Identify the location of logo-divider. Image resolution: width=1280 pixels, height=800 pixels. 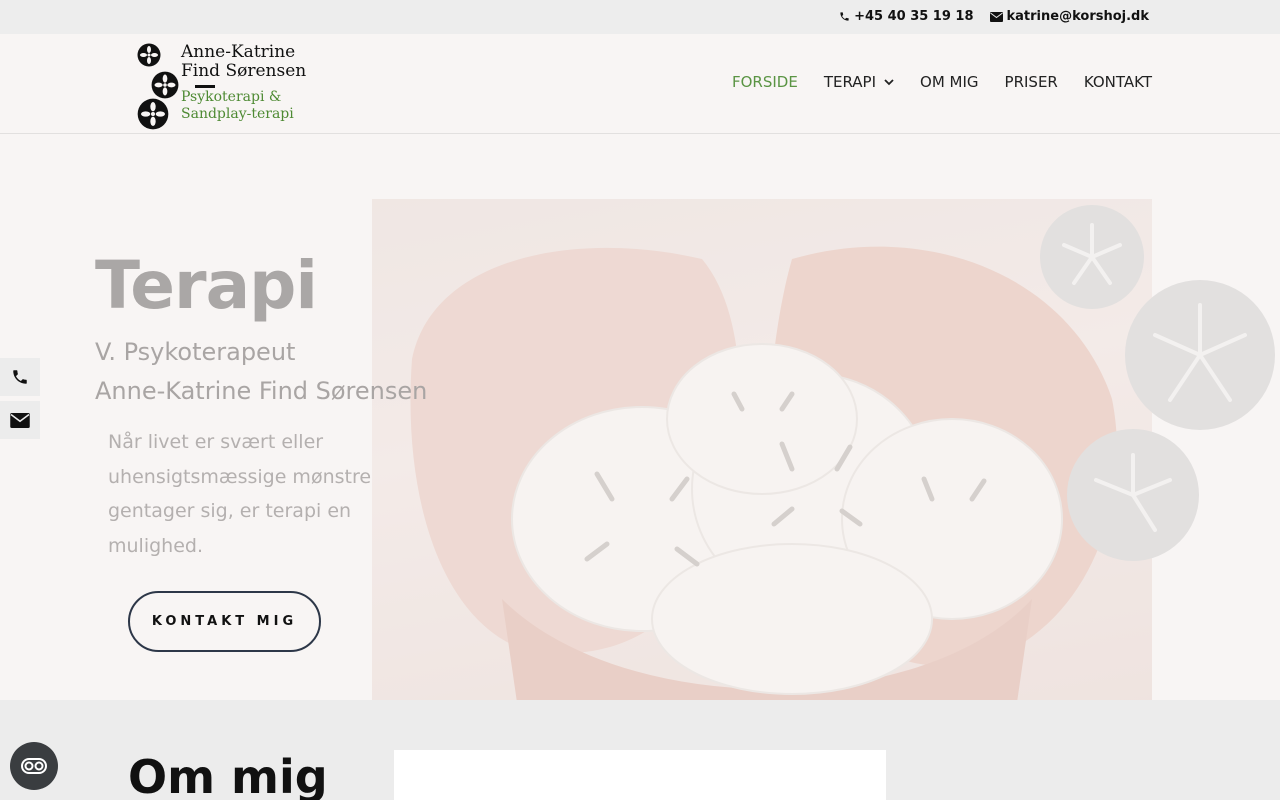
(205, 86).